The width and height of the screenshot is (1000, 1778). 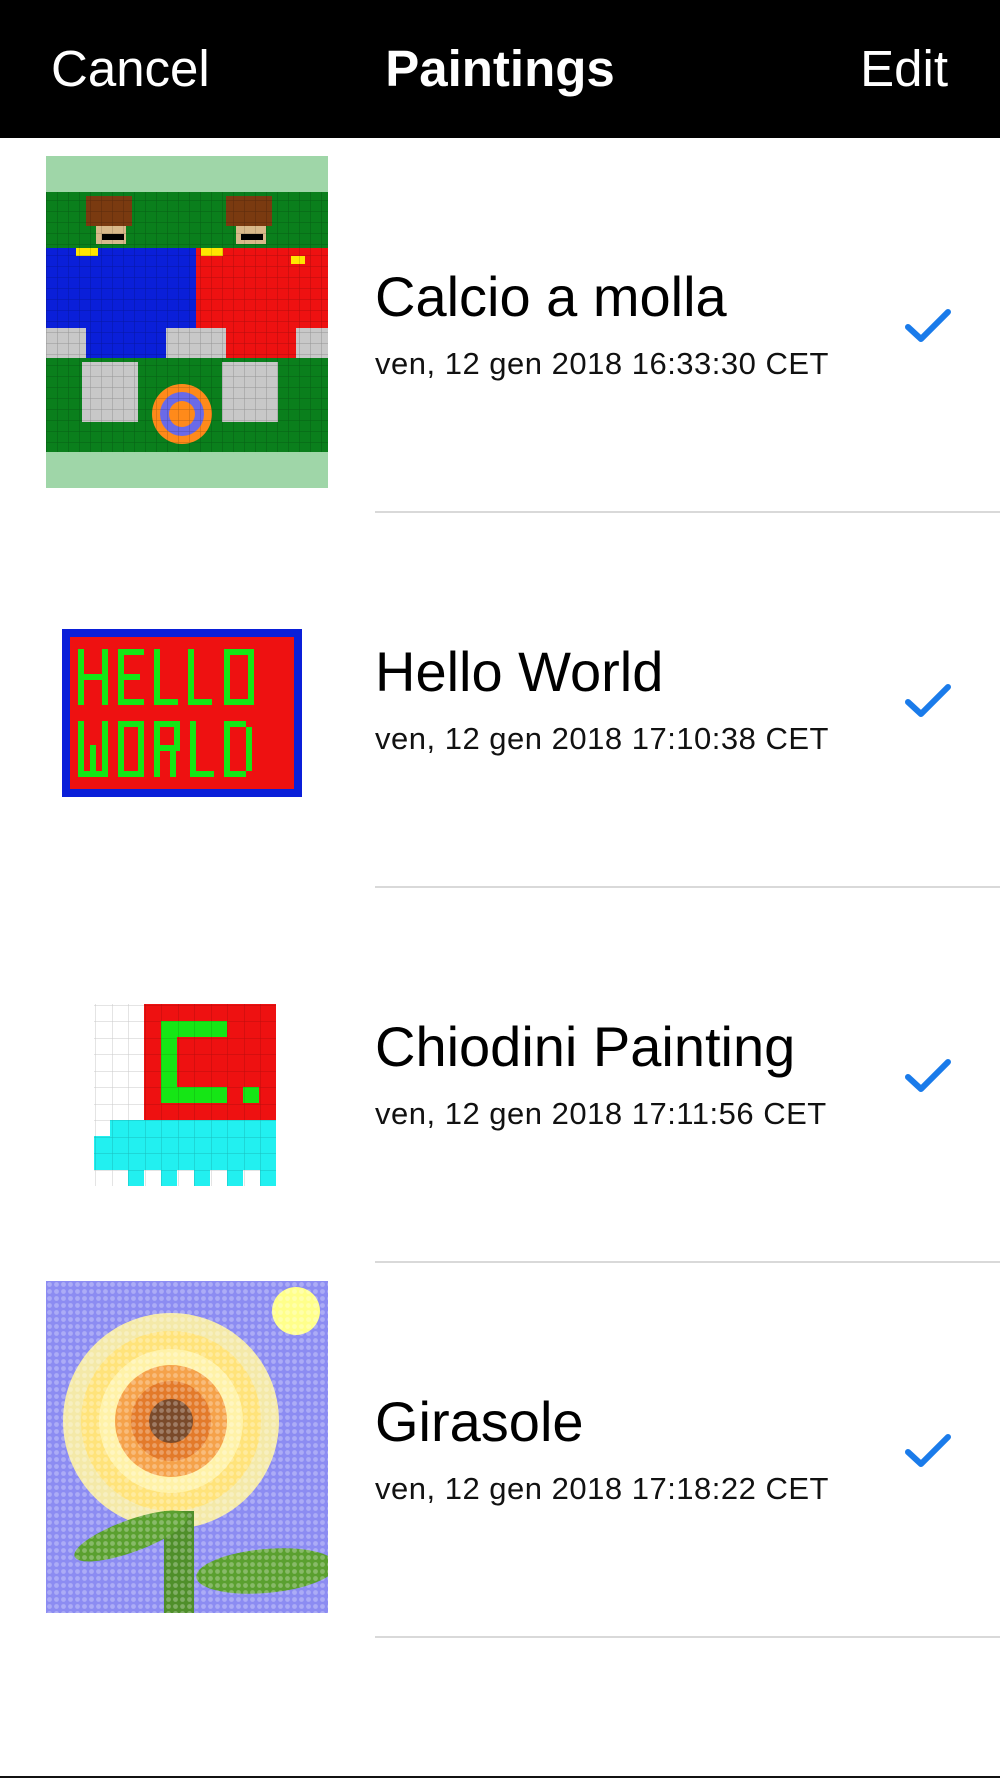 I want to click on painting-title: Chiodini Painting, so click(x=585, y=1046).